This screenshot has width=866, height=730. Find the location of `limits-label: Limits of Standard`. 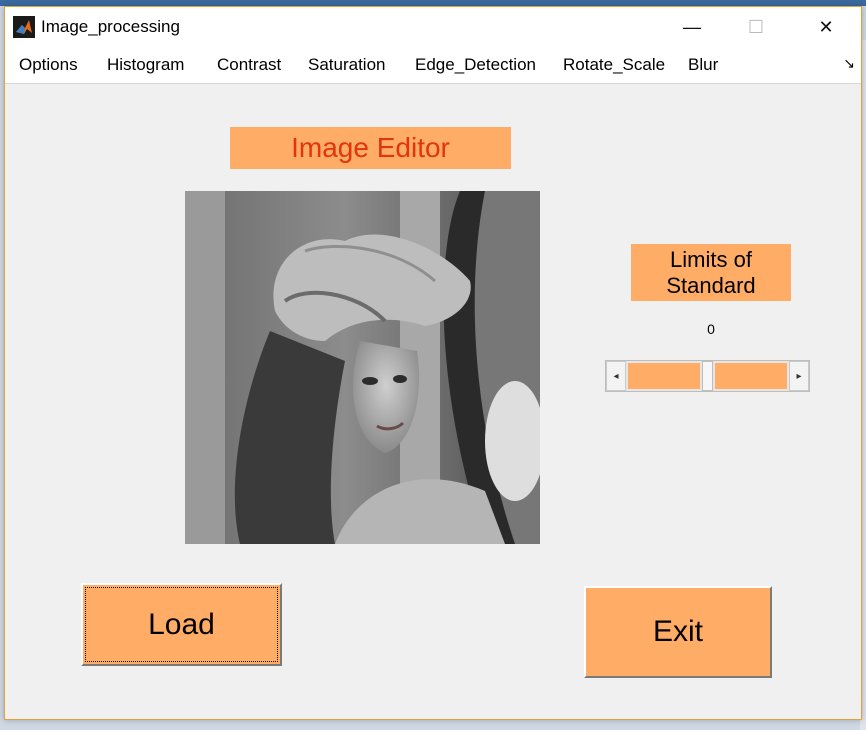

limits-label: Limits of Standard is located at coordinates (711, 272).